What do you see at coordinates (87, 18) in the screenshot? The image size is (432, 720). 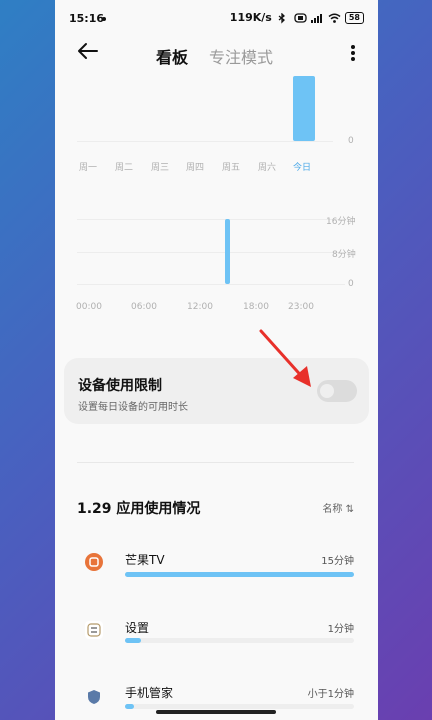 I see `status-time: 15:16` at bounding box center [87, 18].